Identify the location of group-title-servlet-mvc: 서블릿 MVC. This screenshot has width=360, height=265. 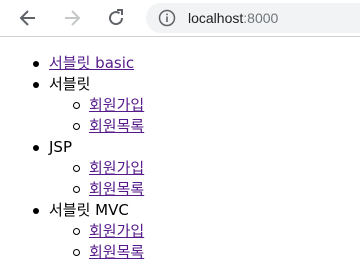
(89, 210).